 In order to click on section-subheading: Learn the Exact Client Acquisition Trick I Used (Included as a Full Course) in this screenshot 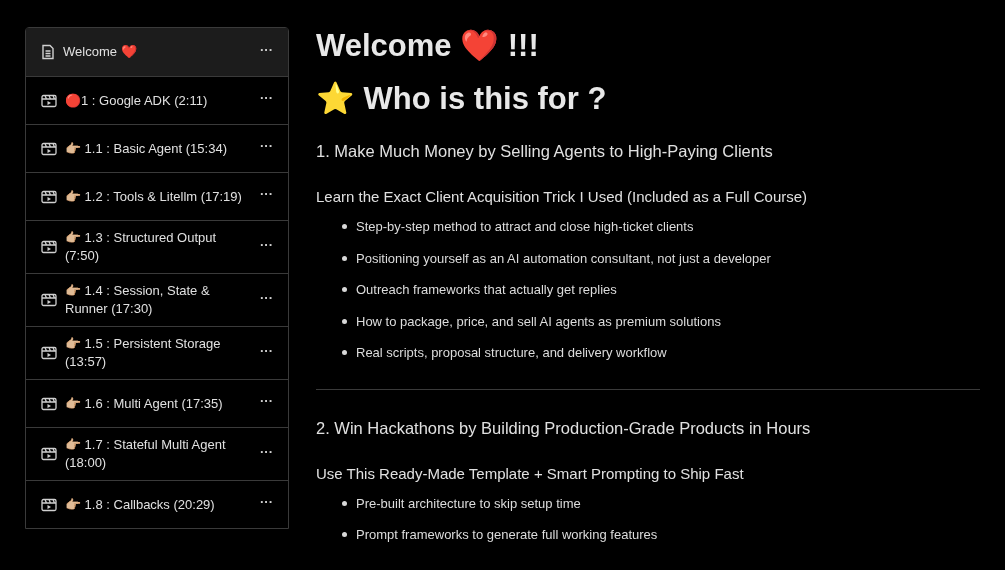, I will do `click(562, 197)`.